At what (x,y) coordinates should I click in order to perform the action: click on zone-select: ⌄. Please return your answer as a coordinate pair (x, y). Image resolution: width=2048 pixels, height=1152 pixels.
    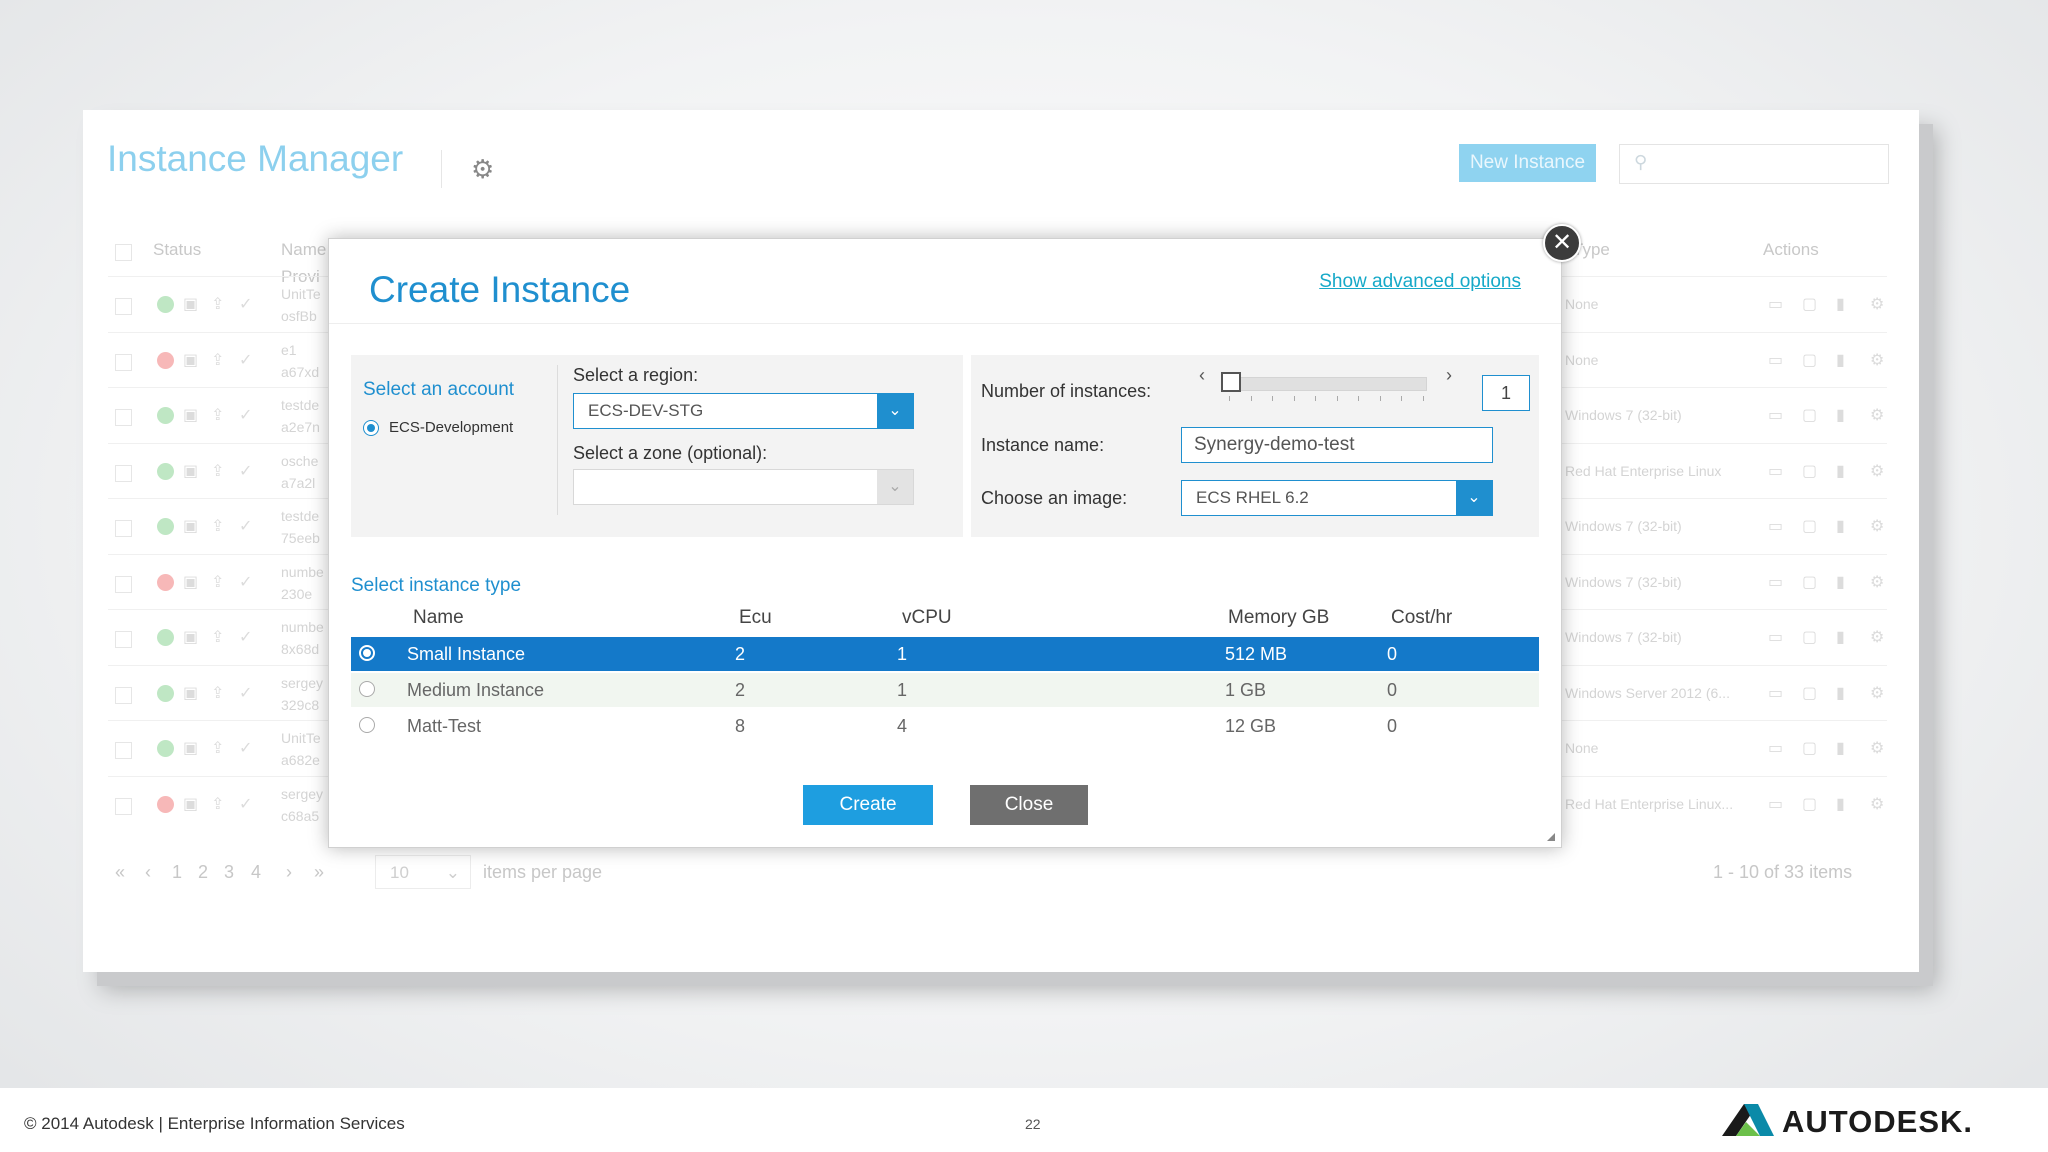
    Looking at the image, I should click on (743, 487).